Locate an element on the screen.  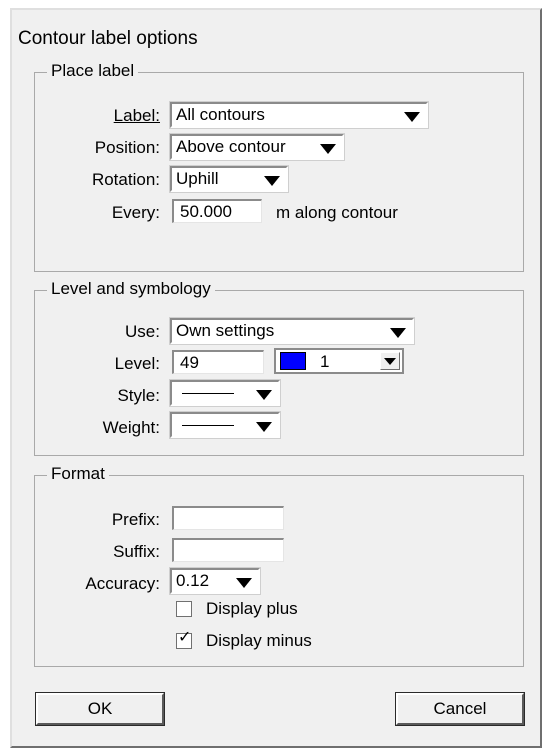
prefix-caption: Prefix: is located at coordinates (135, 519).